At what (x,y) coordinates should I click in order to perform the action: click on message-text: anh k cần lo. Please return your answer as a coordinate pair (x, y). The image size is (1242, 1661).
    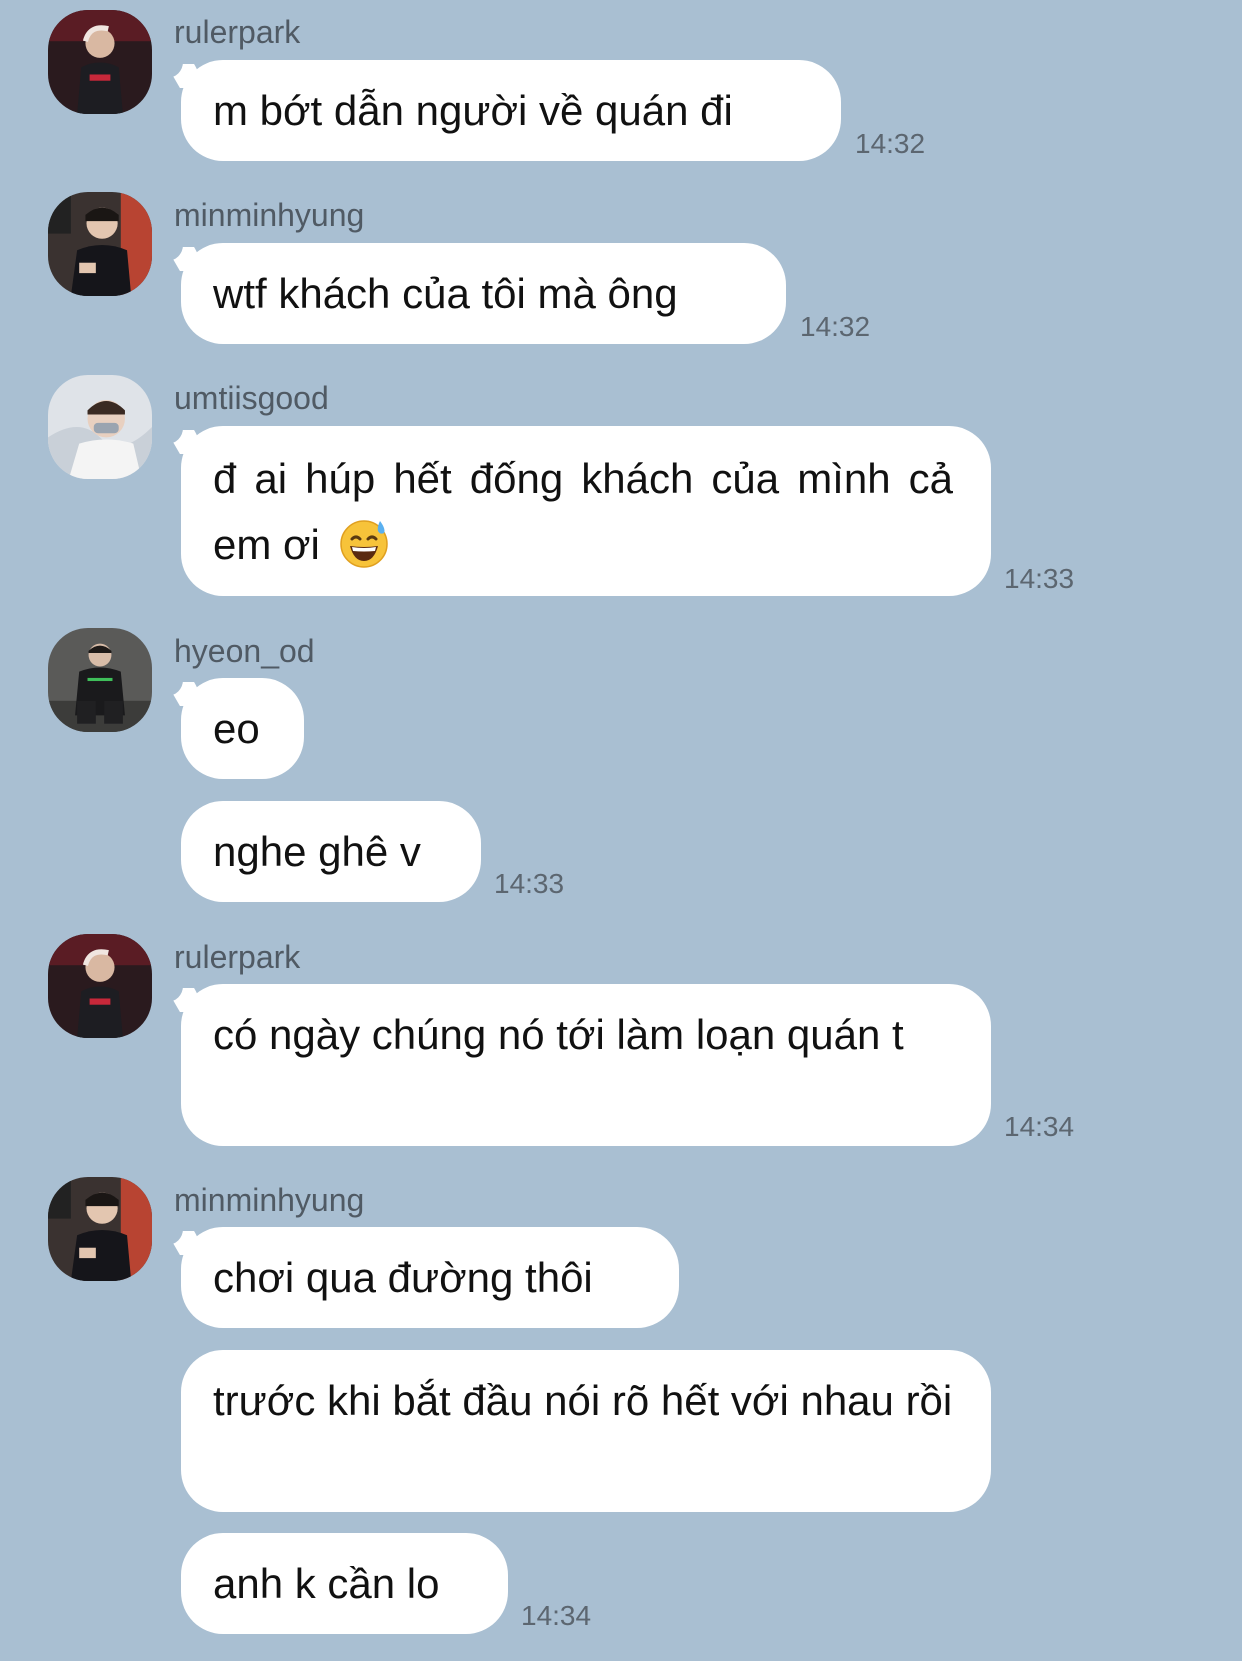
    Looking at the image, I should click on (326, 1583).